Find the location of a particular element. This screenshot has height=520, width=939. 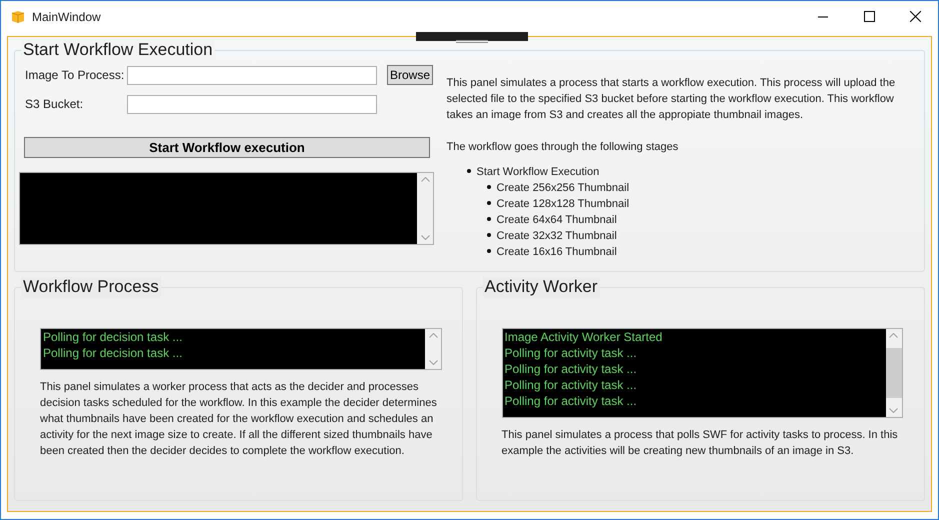

panel-title: Activity Worker is located at coordinates (541, 287).